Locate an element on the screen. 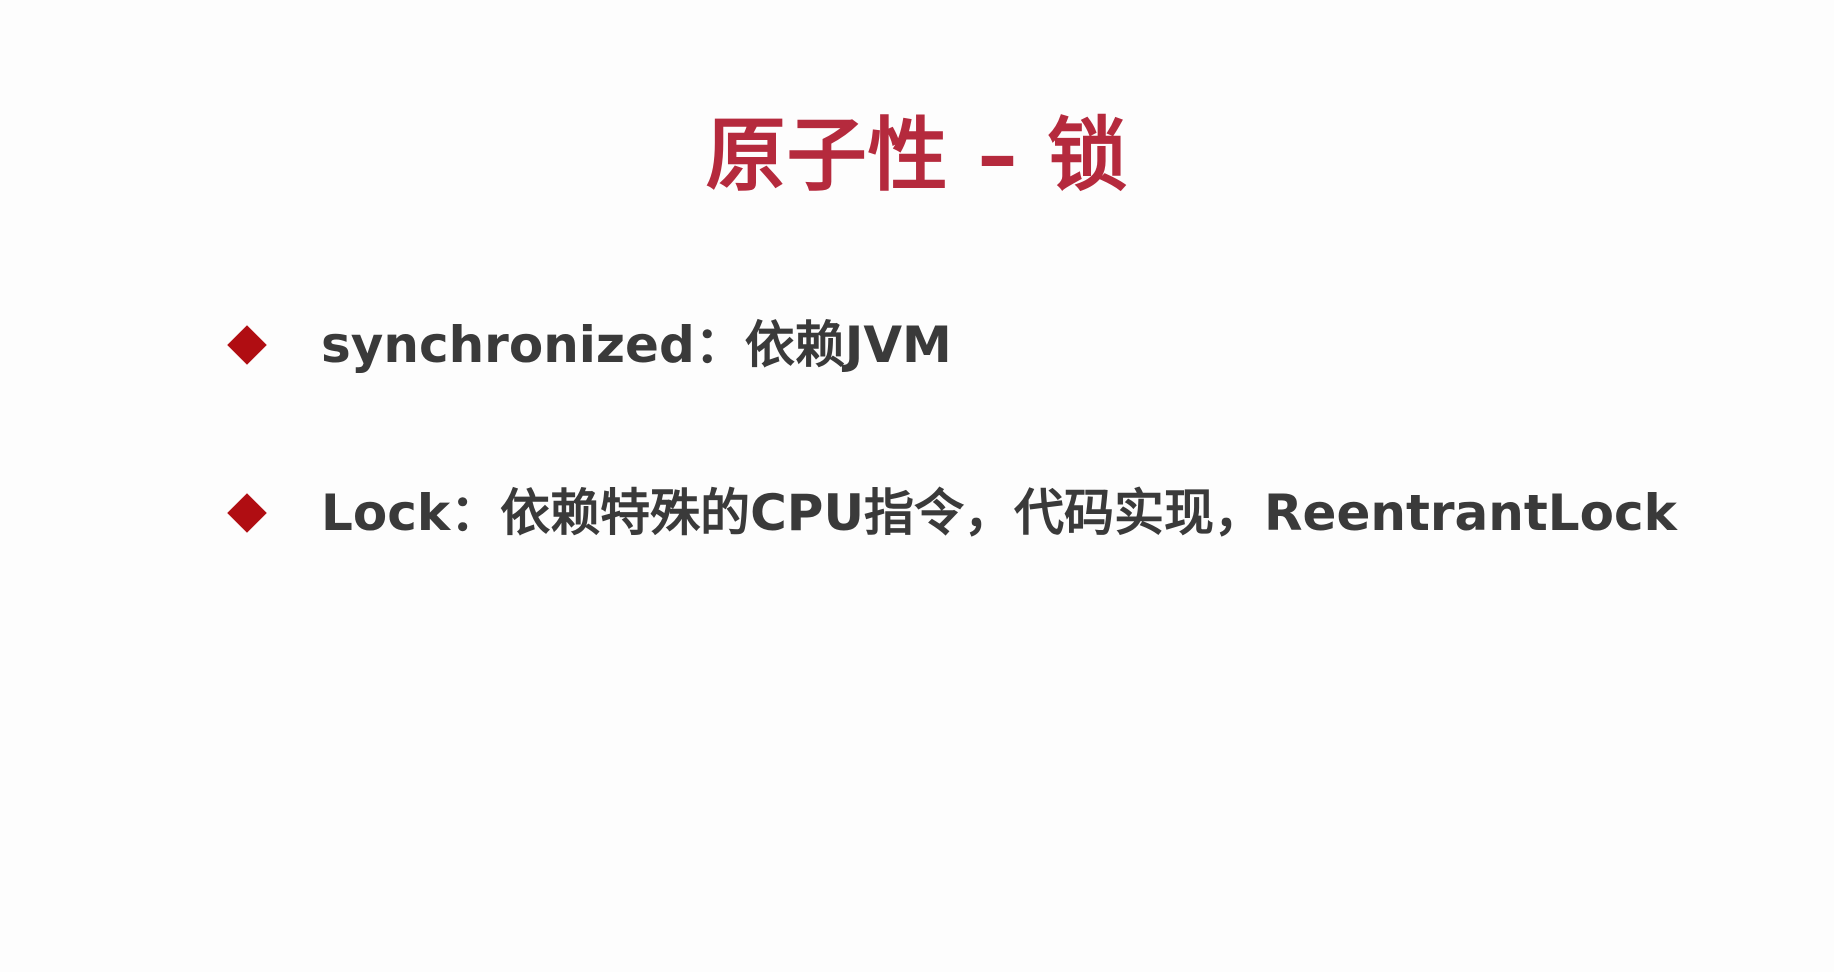  bullet-item-lock: Lock：依赖特殊的CPU指令，代码实现，ReentrantLock is located at coordinates (1005, 513).